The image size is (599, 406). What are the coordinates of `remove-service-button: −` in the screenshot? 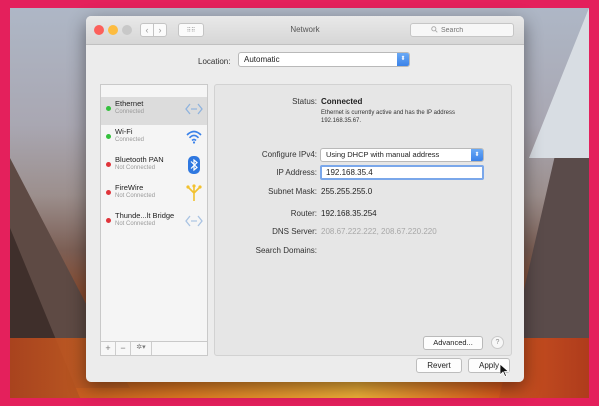 It's located at (123, 348).